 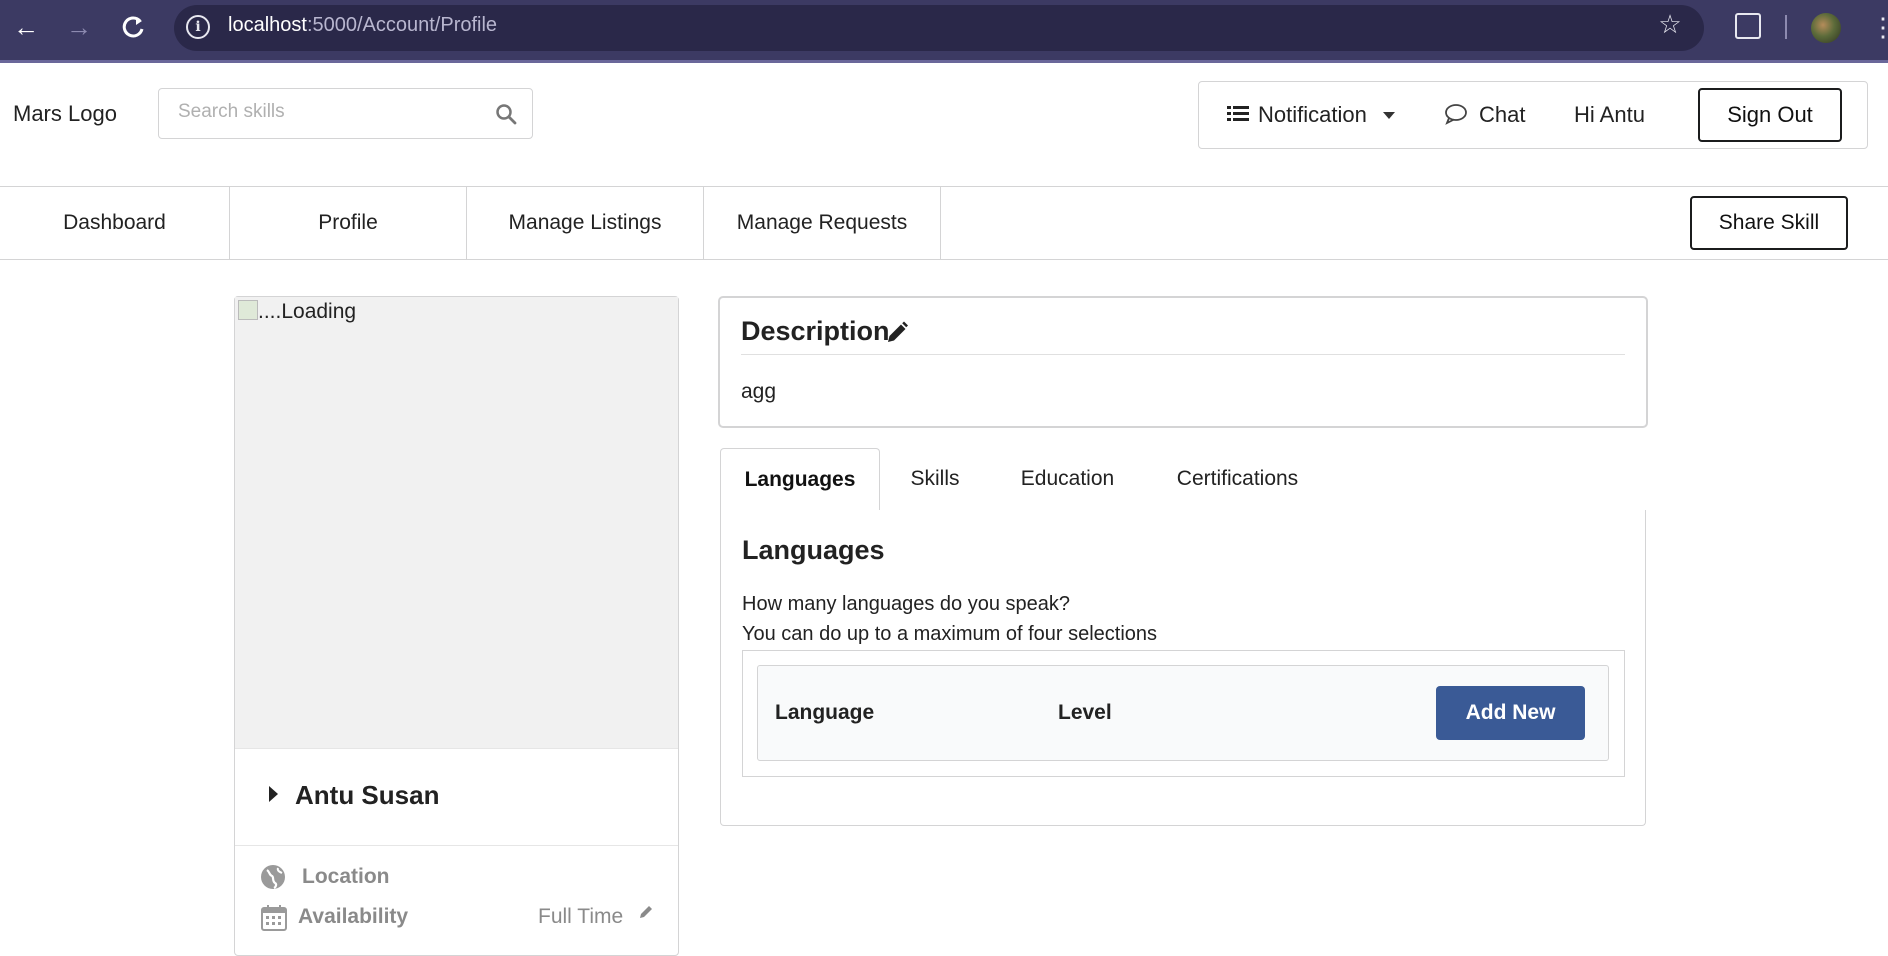 I want to click on nav-manage-requests: Manage Requests, so click(x=822, y=223).